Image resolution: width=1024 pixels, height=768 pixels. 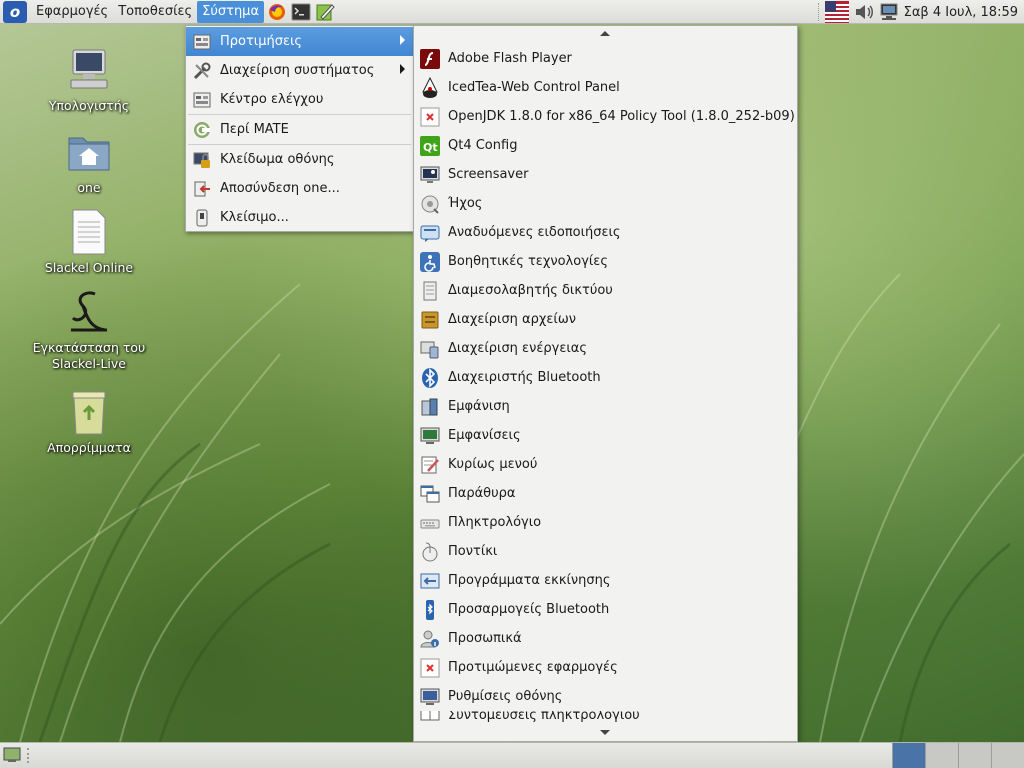 What do you see at coordinates (605, 406) in the screenshot?
I see `pref-item-appearance: Εμφάνιση` at bounding box center [605, 406].